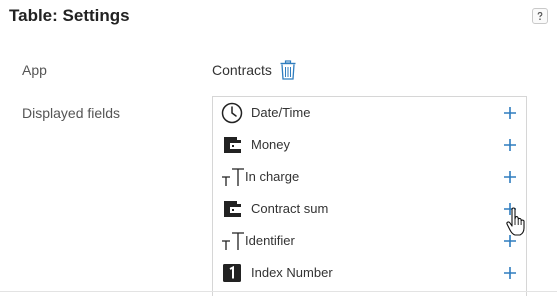  What do you see at coordinates (369, 273) in the screenshot?
I see `field-item-index-number: Index Number` at bounding box center [369, 273].